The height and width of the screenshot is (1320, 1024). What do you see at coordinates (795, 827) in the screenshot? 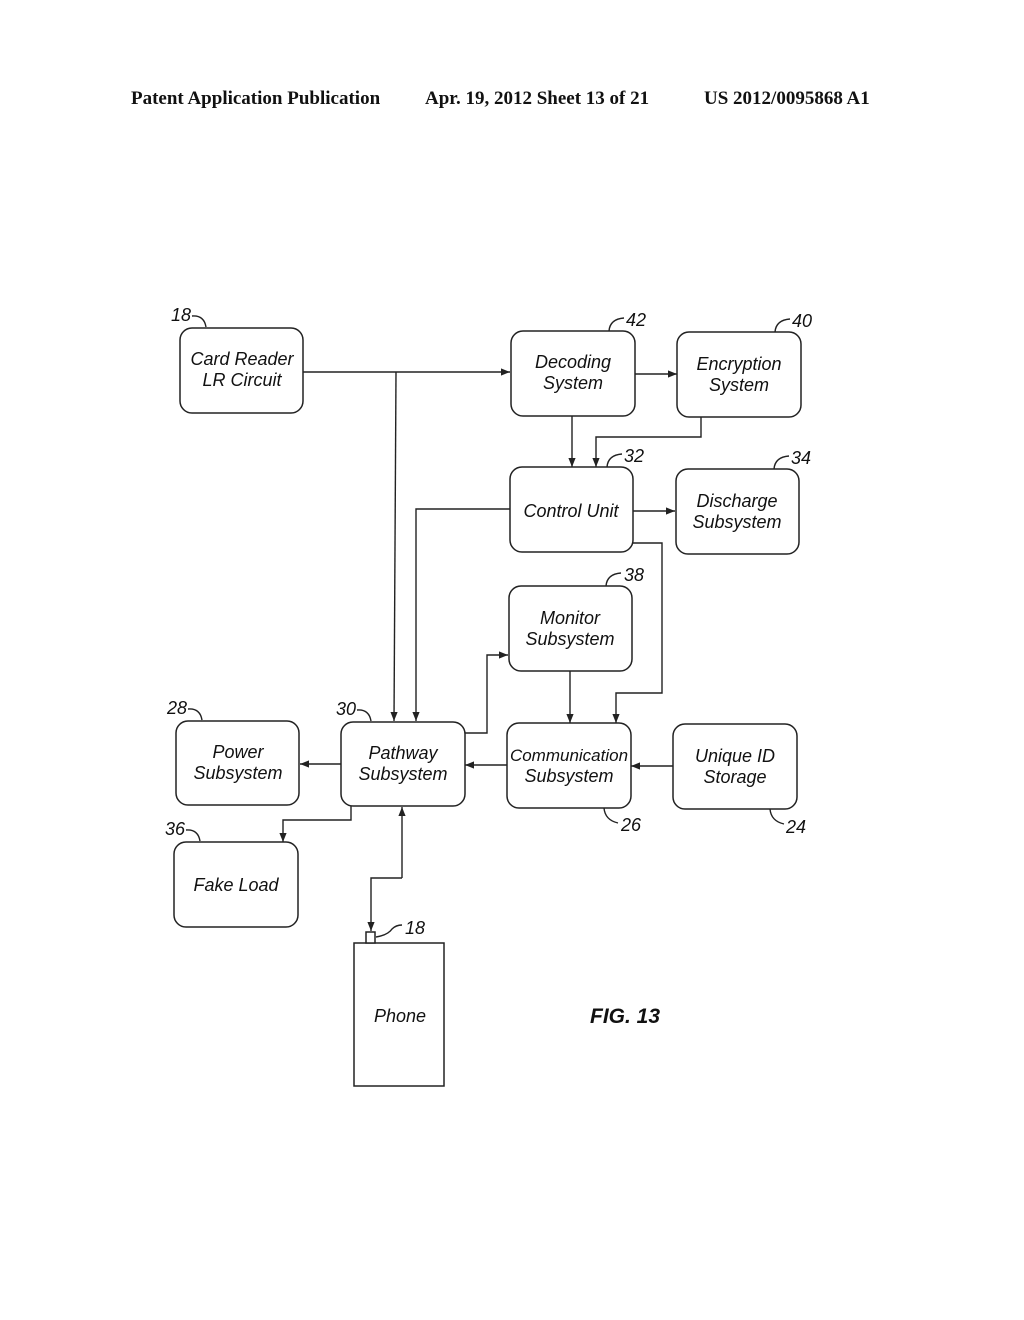
I see `reference-numeral: 24` at bounding box center [795, 827].